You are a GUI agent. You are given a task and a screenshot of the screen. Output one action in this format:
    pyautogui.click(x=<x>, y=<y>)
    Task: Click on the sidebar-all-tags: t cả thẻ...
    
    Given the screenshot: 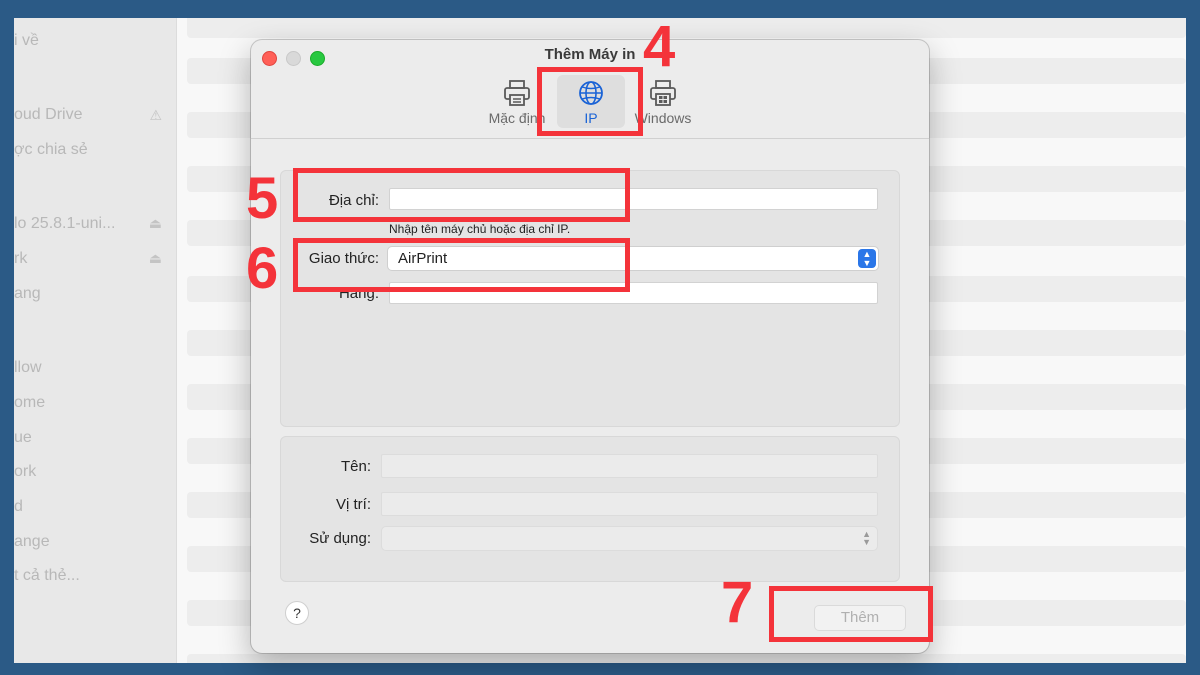 What is the action you would take?
    pyautogui.click(x=47, y=576)
    